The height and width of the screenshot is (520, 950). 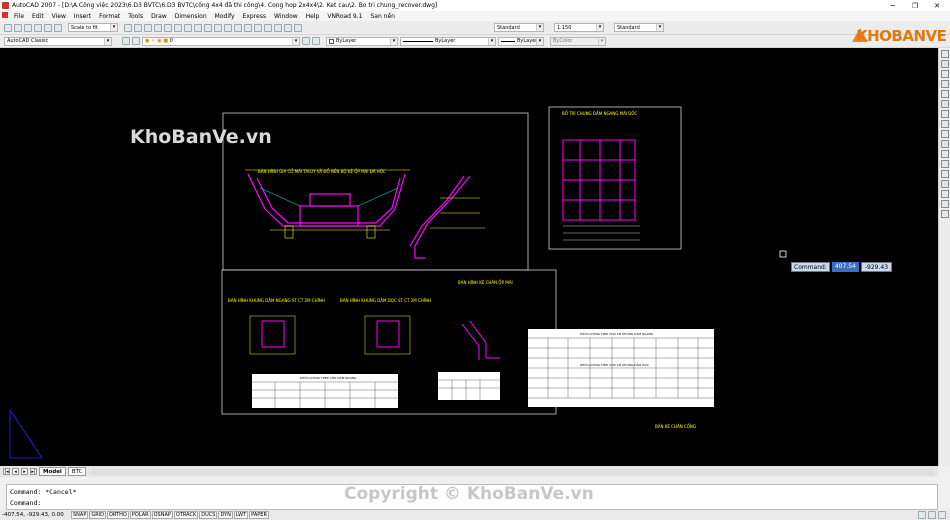 What do you see at coordinates (118, 515) in the screenshot?
I see `ortho-toggle: ORTHO` at bounding box center [118, 515].